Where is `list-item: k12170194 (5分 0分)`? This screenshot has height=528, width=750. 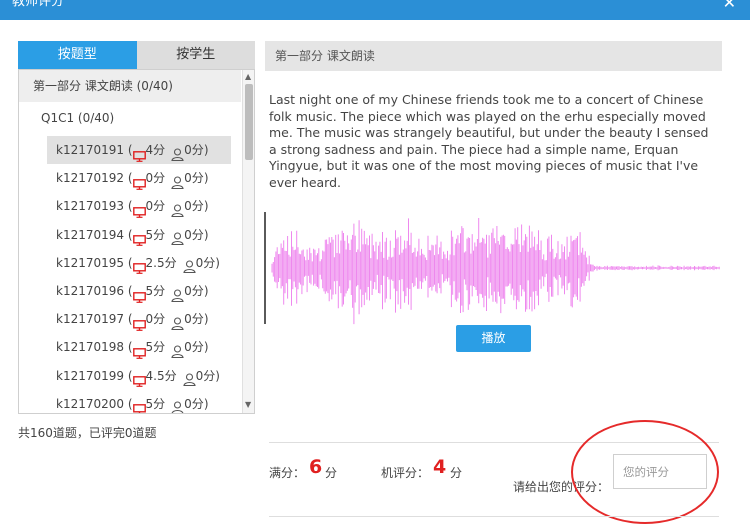
list-item: k12170194 (5分 0分) is located at coordinates (139, 235).